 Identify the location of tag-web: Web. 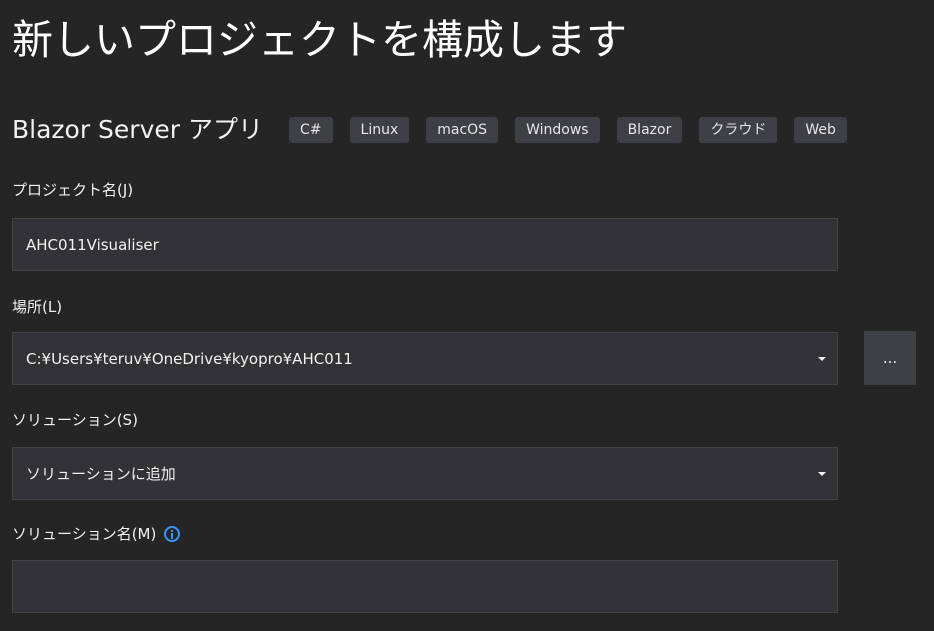
(820, 130).